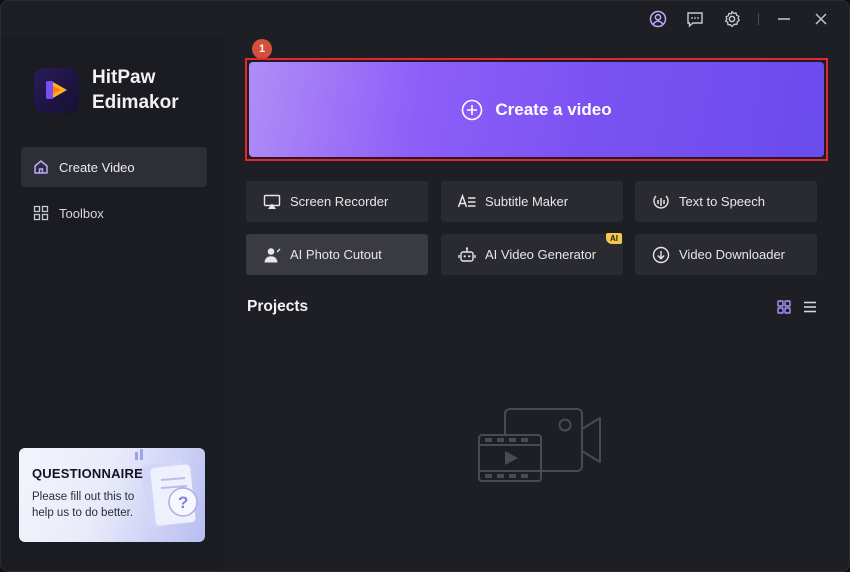 The height and width of the screenshot is (572, 850). I want to click on text-to-speech-icon, so click(661, 202).